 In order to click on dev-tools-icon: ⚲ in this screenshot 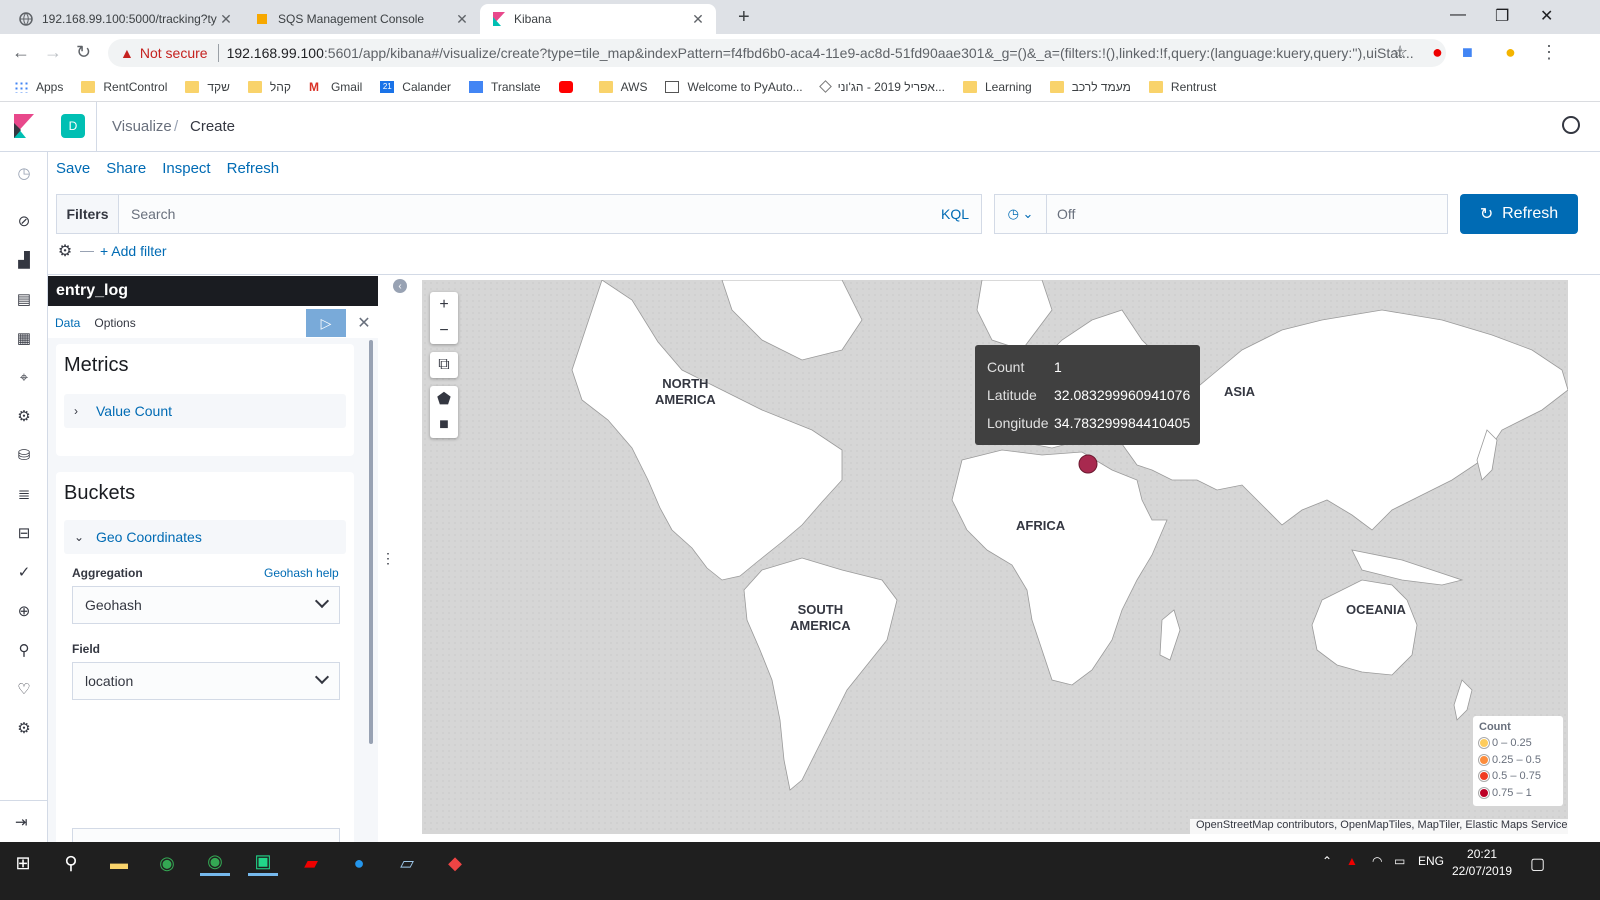, I will do `click(24, 650)`.